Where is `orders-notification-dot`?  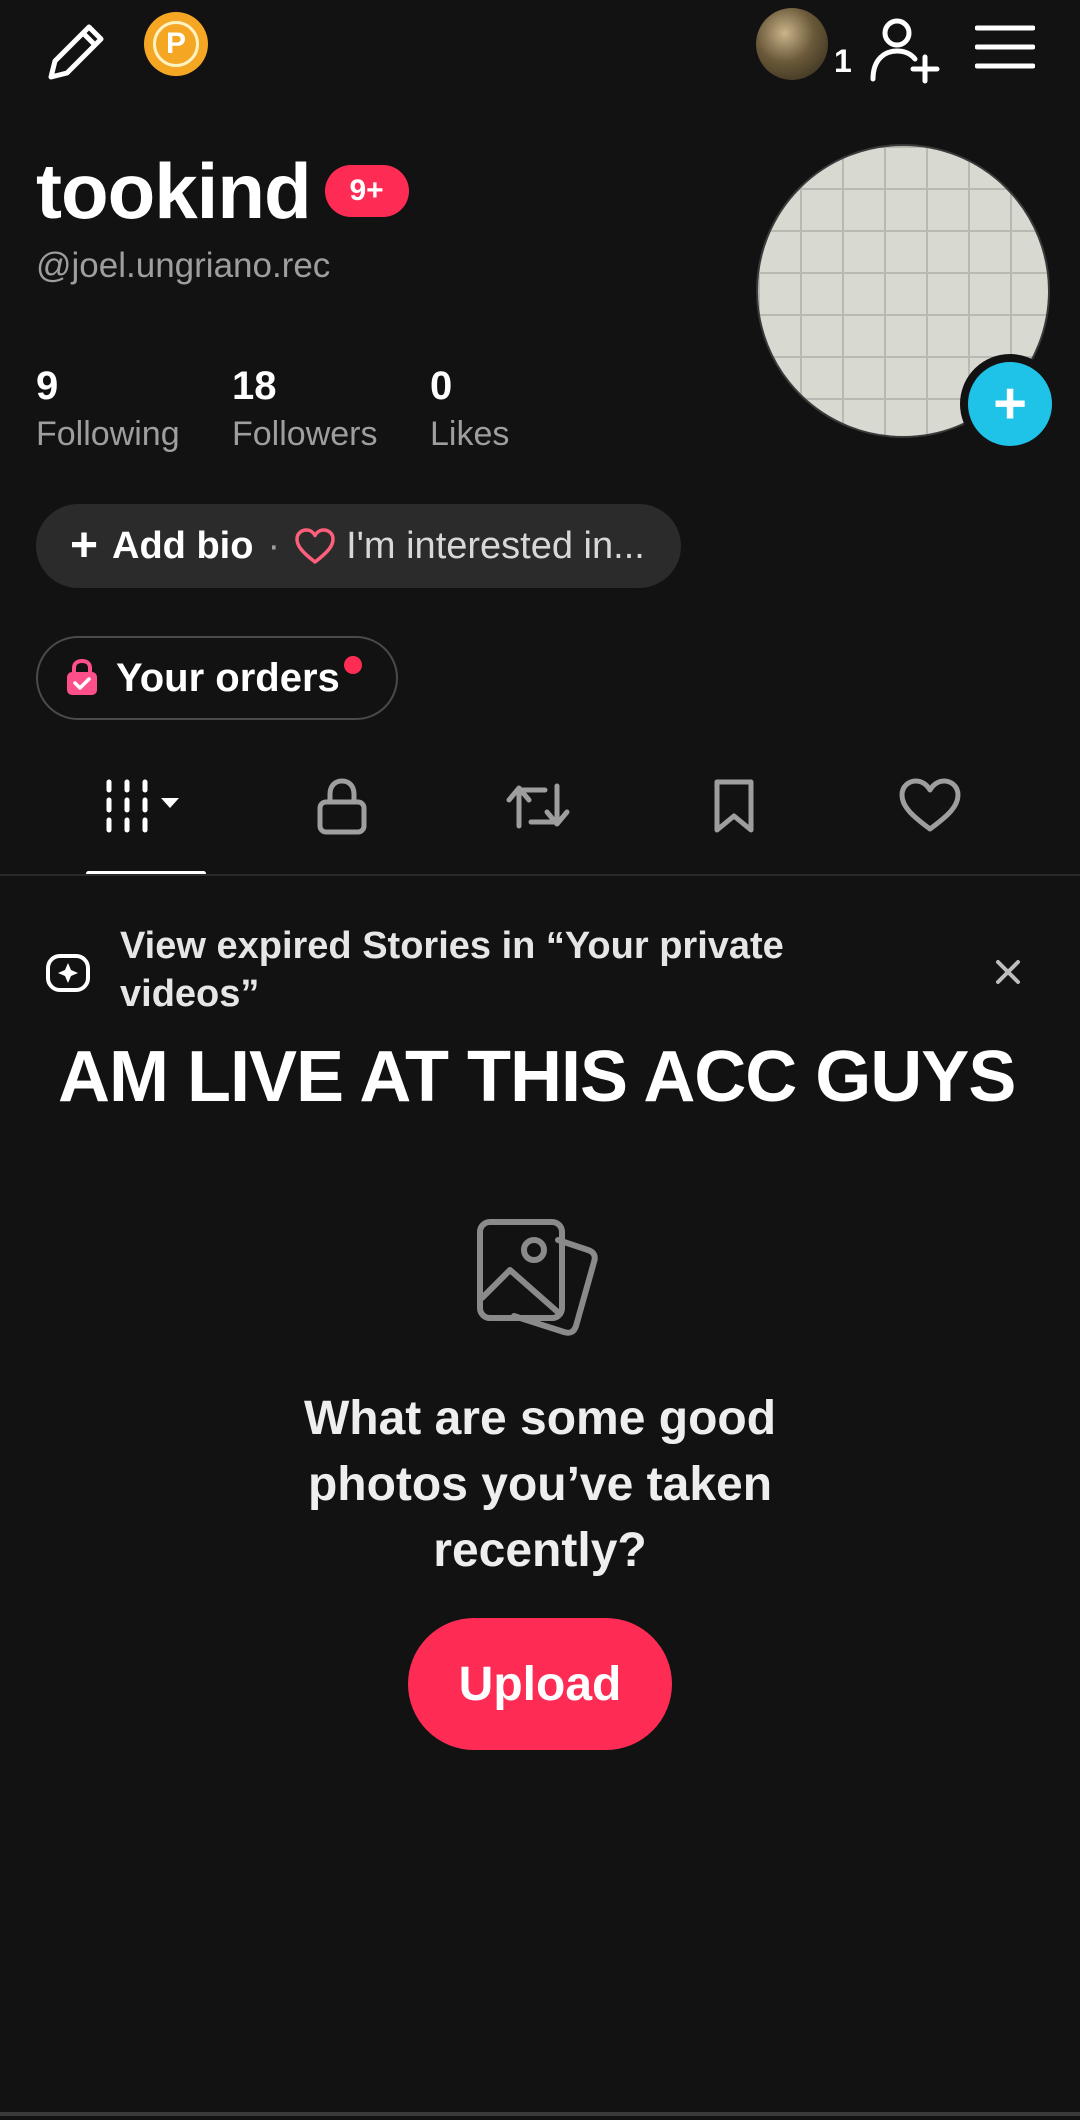 orders-notification-dot is located at coordinates (352, 665).